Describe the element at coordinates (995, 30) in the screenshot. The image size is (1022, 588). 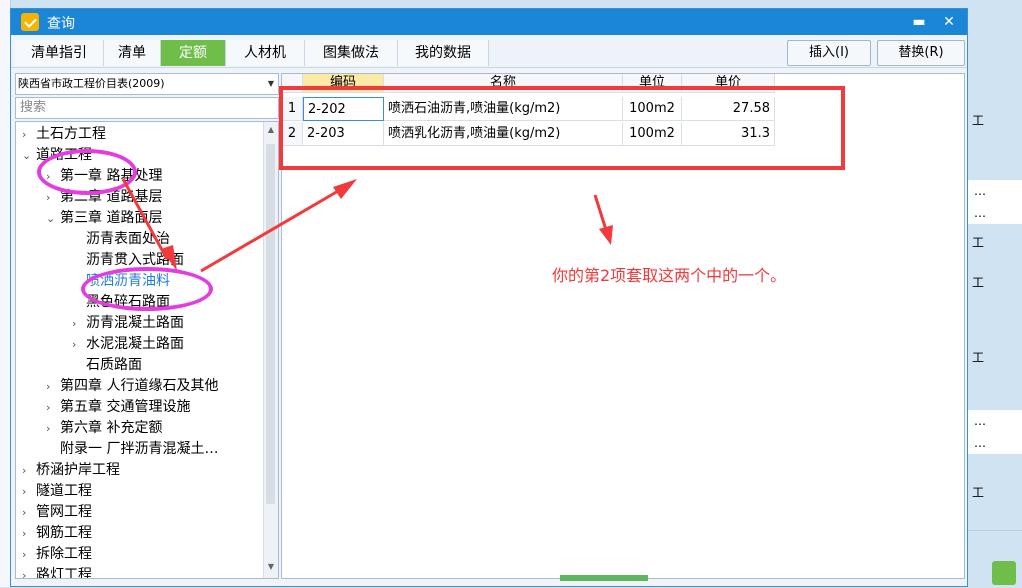
I see `bg-cell` at that location.